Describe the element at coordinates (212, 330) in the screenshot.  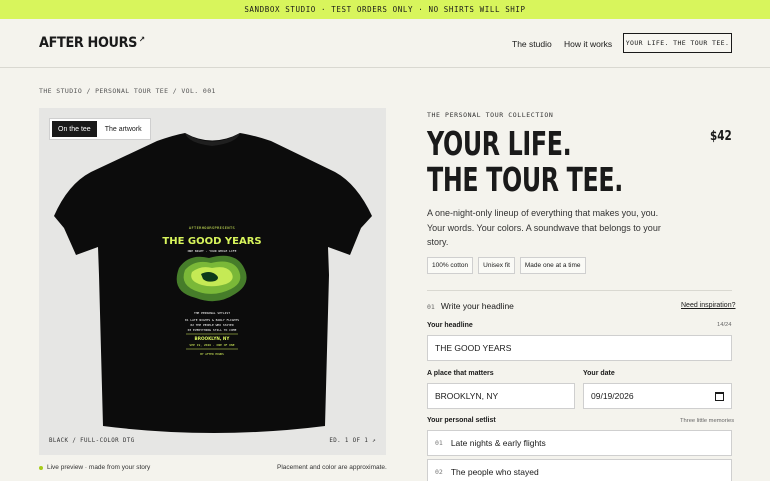
I see `artwork-setlist-item: 03 EVERYTHING STILL TO COME` at that location.